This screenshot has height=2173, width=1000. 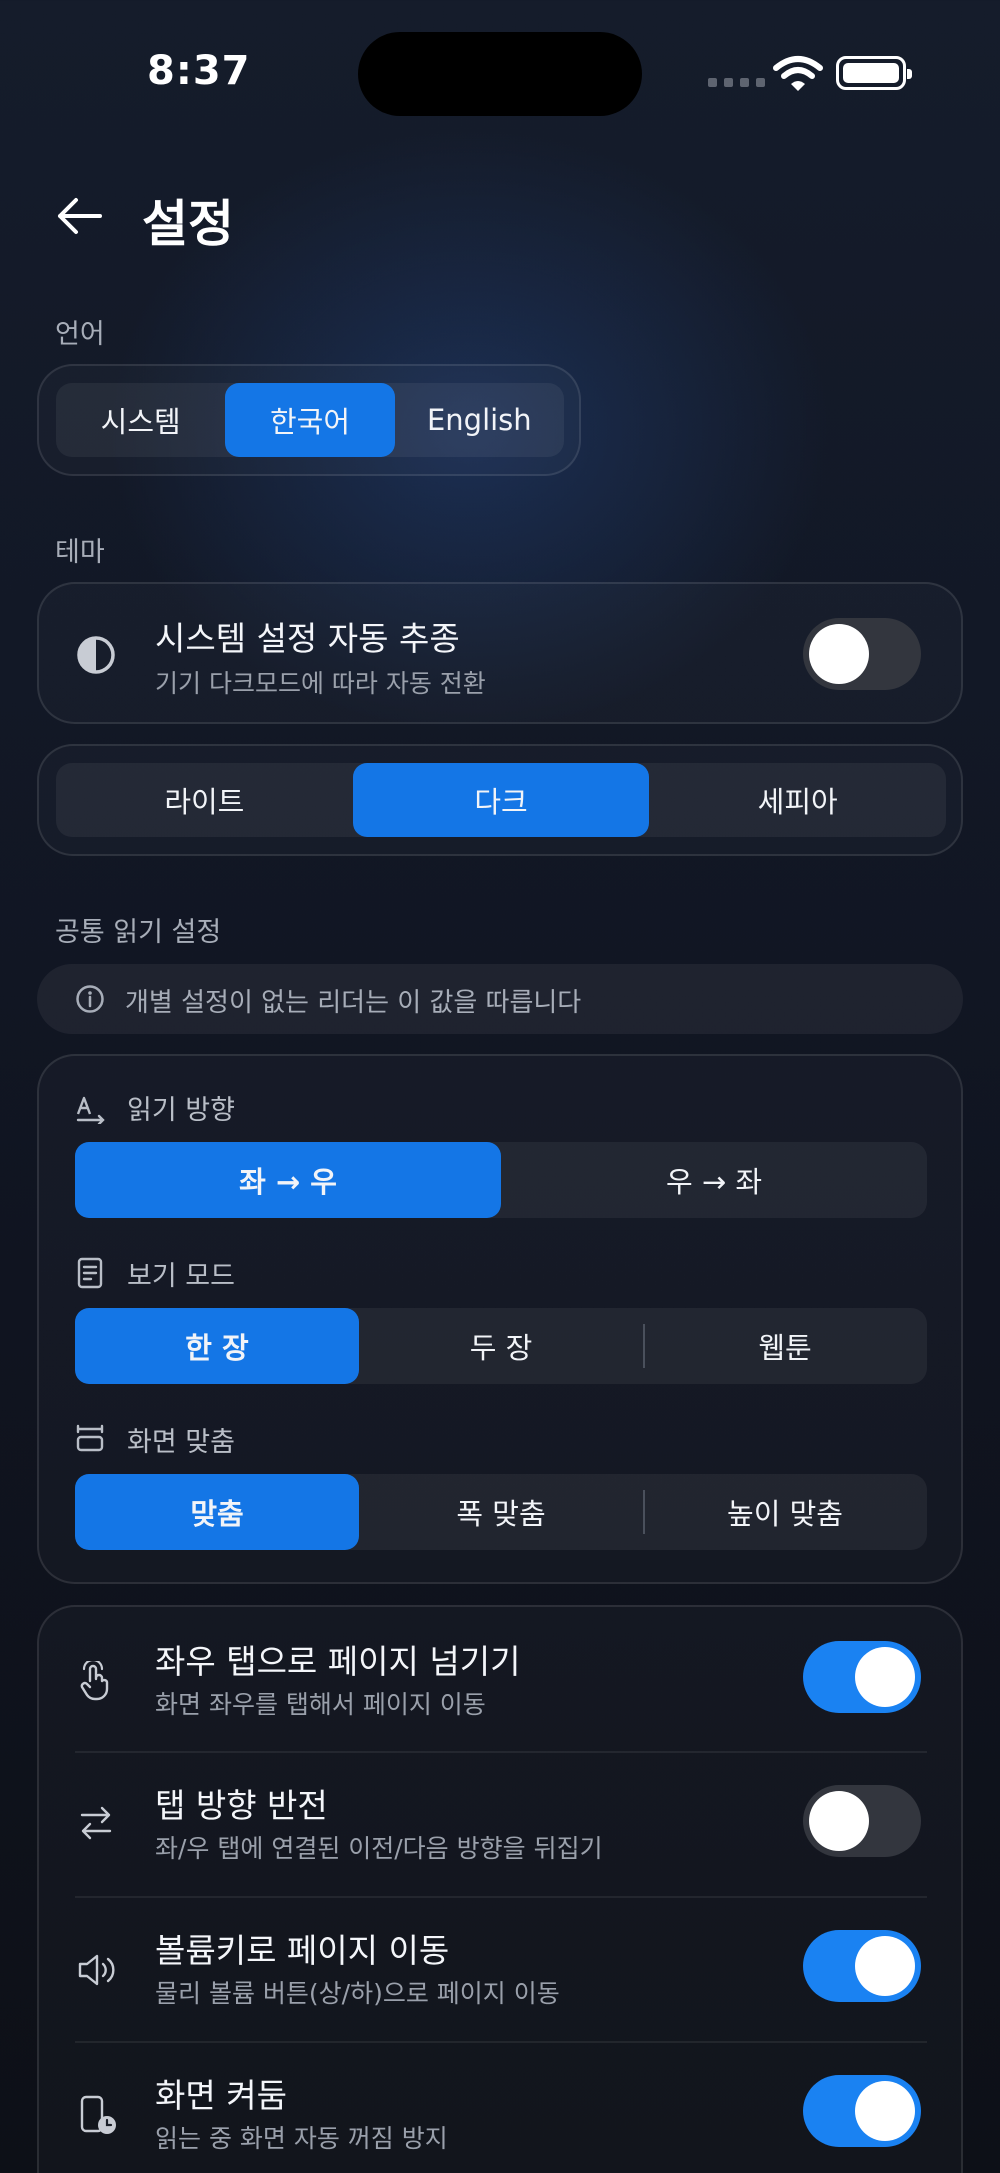 What do you see at coordinates (862, 1966) in the screenshot?
I see `volume-keys-toggle` at bounding box center [862, 1966].